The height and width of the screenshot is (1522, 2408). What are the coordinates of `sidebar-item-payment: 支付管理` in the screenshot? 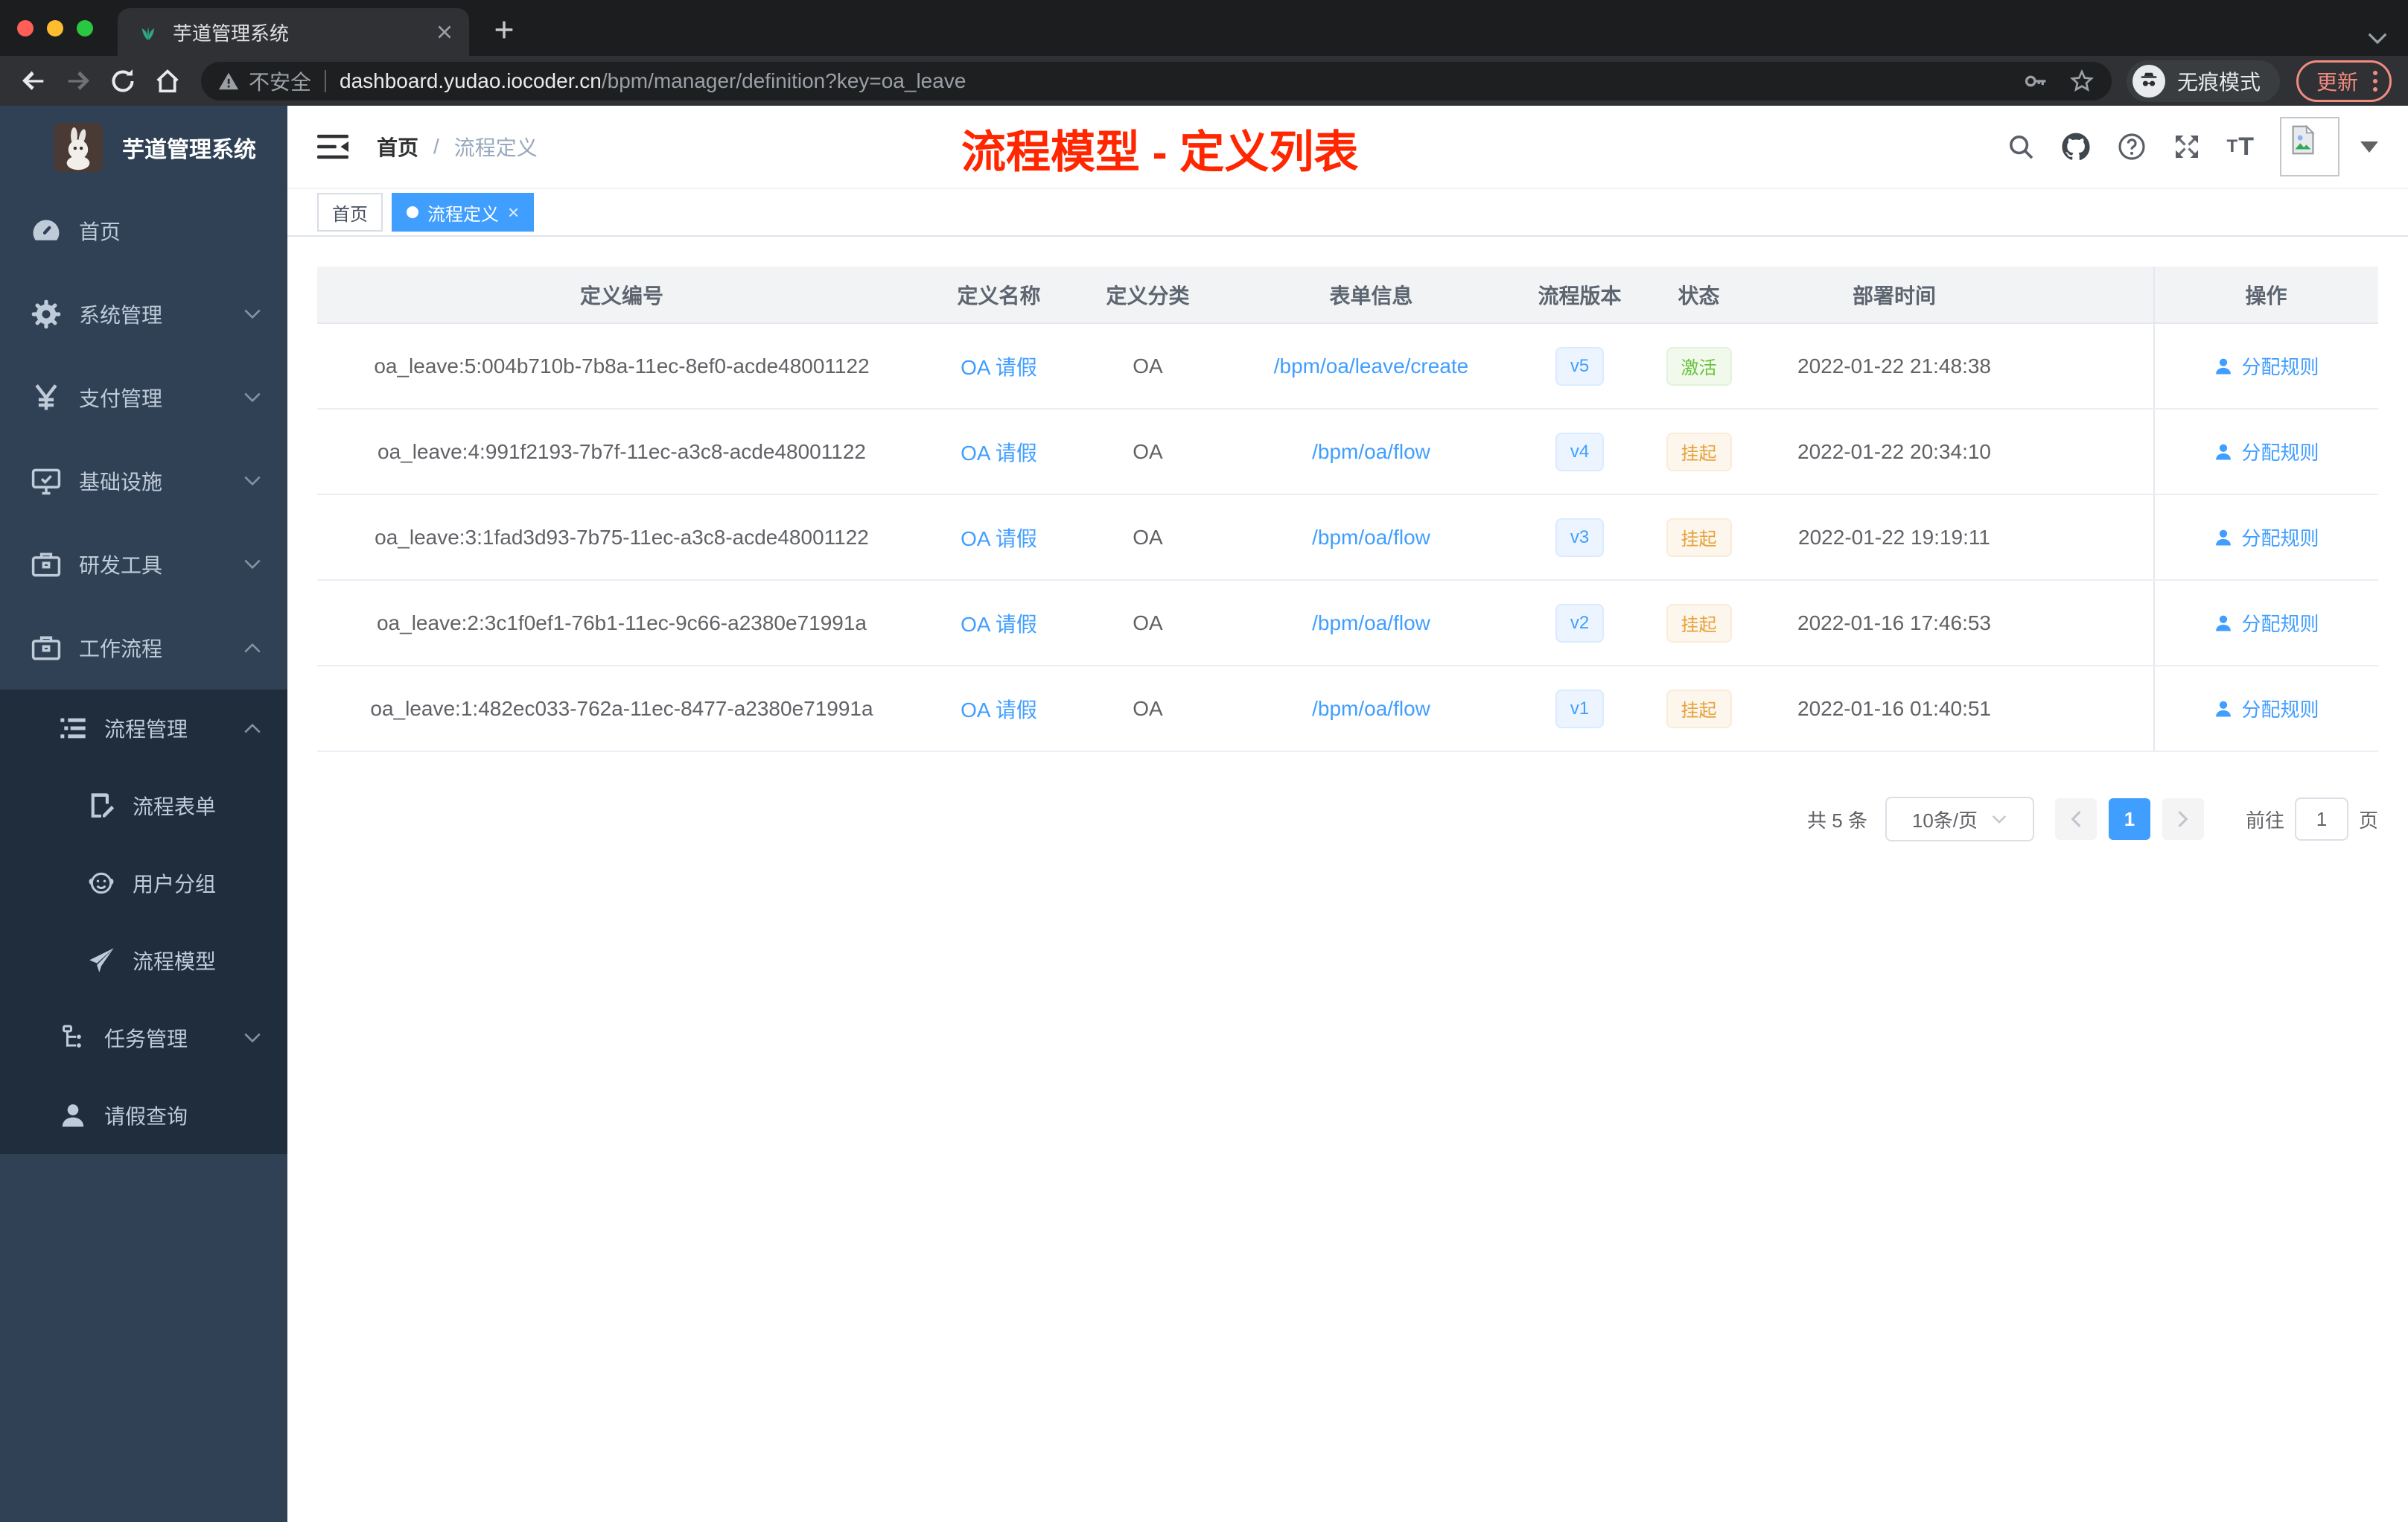 It's located at (143, 397).